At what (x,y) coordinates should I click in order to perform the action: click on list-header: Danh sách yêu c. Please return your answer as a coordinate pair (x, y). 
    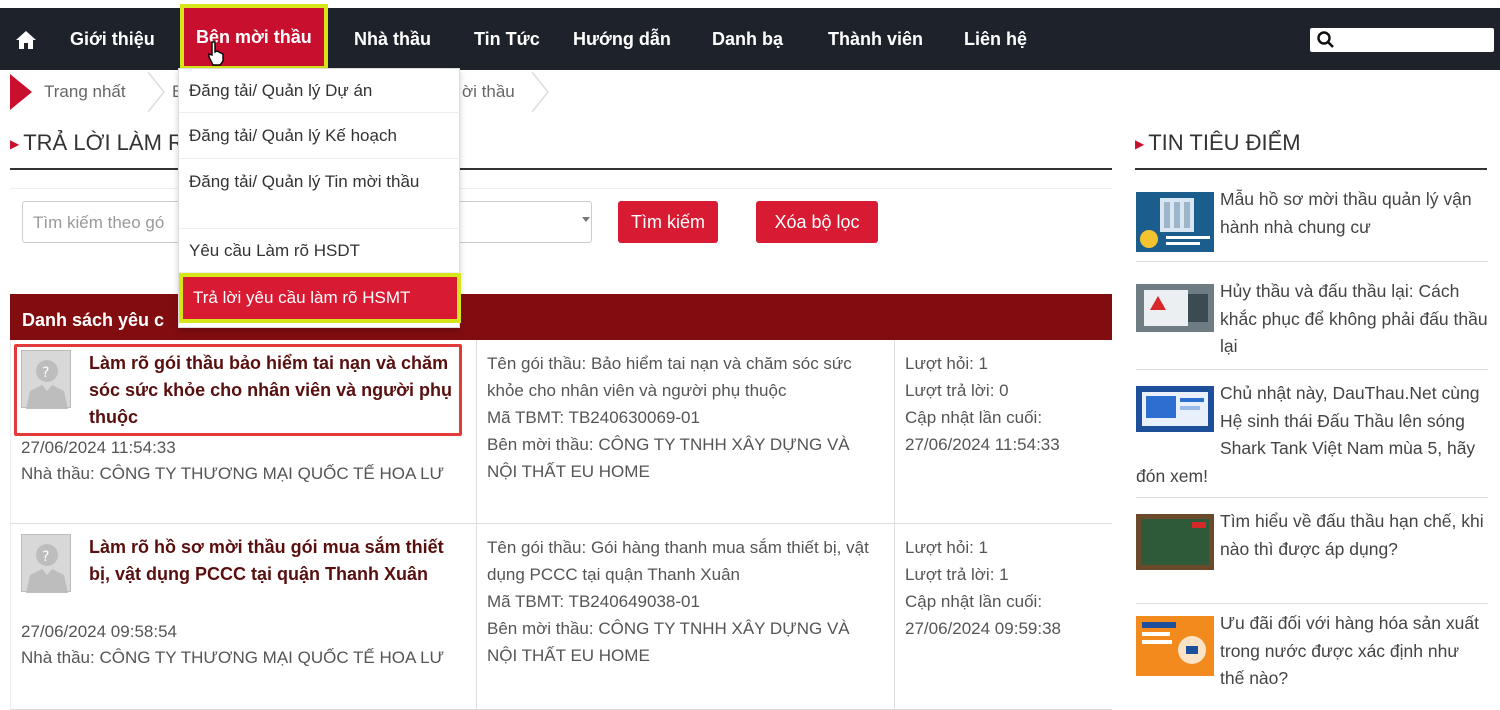
    Looking at the image, I should click on (561, 317).